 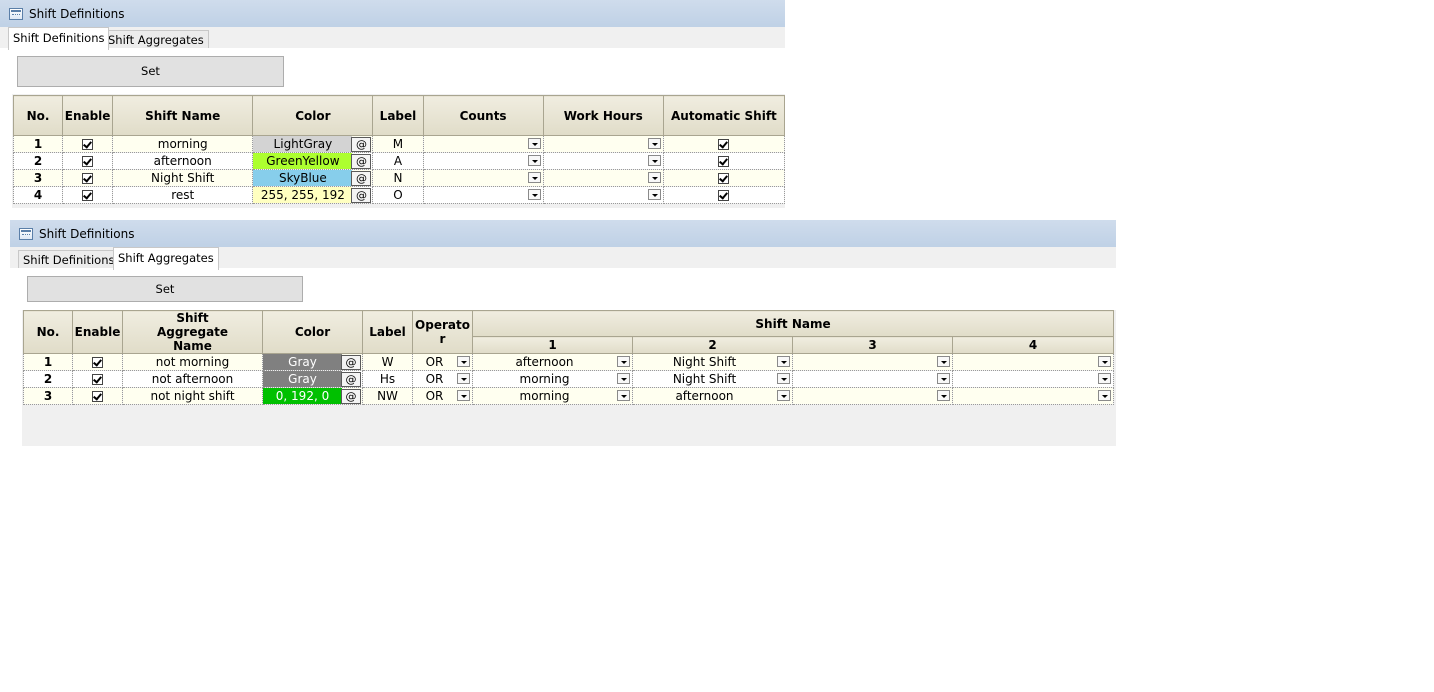 I want to click on shift-name-cell: afternoon, so click(x=183, y=161).